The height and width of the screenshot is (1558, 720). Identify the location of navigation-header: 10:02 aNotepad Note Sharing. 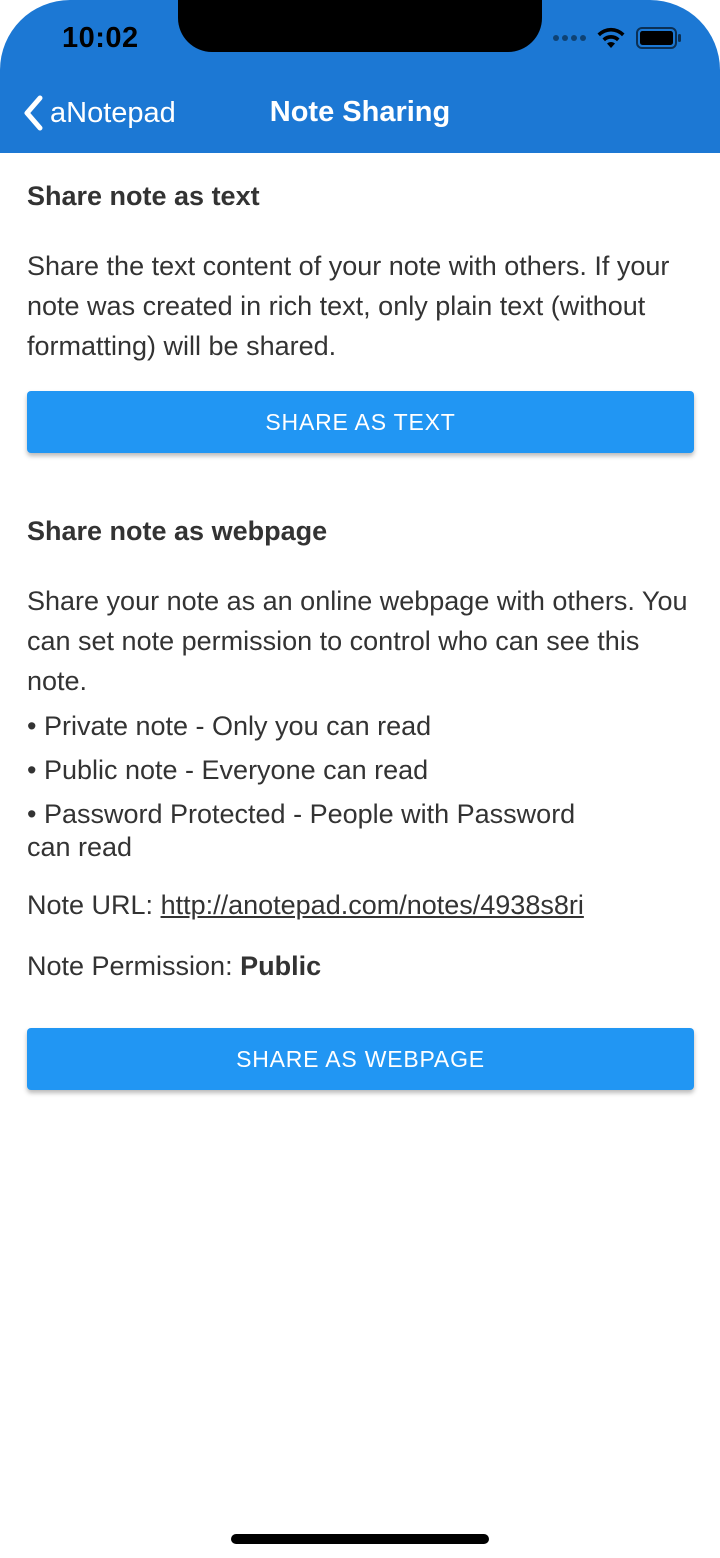
(360, 76).